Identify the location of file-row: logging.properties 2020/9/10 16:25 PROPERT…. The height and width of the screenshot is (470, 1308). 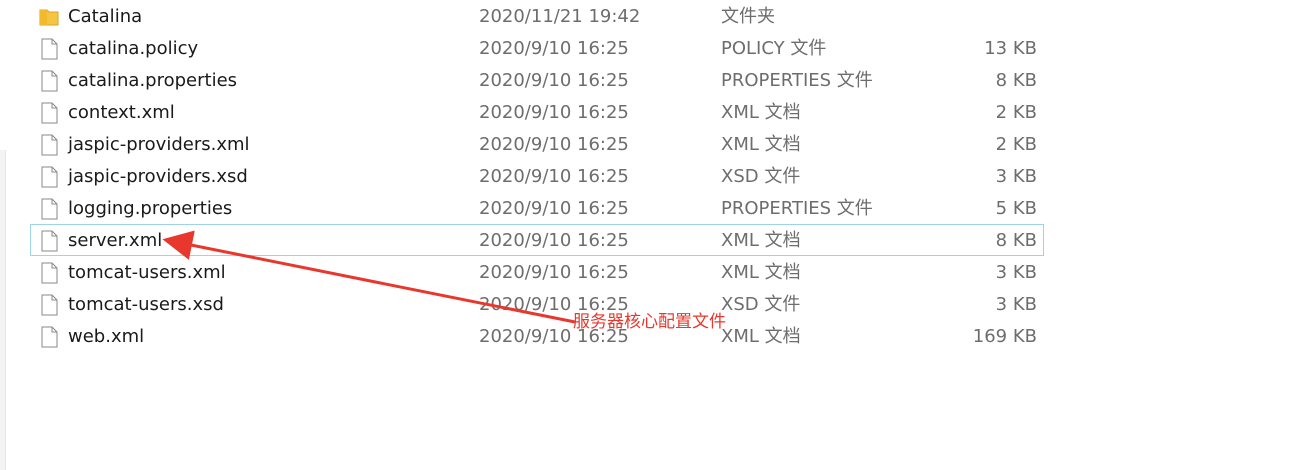
(537, 208).